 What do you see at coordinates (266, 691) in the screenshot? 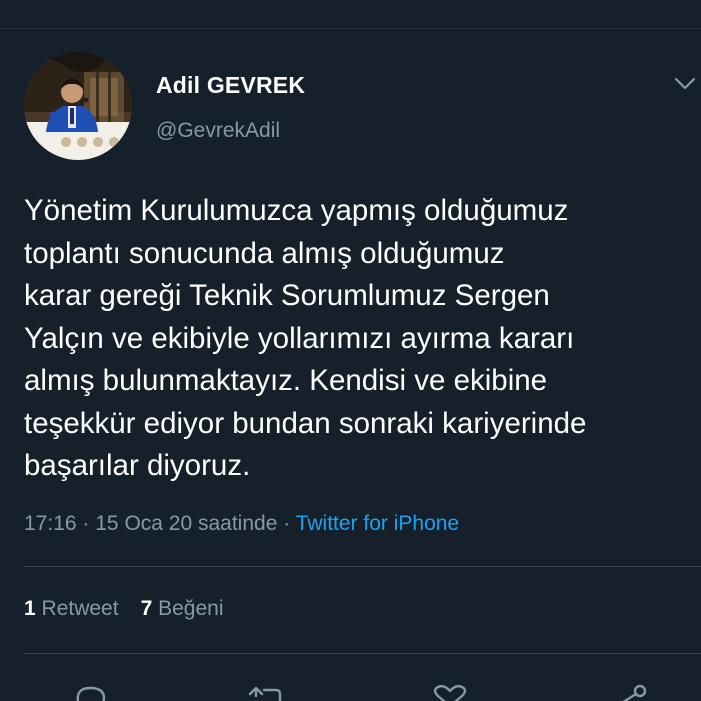
I see `retweet-icon` at bounding box center [266, 691].